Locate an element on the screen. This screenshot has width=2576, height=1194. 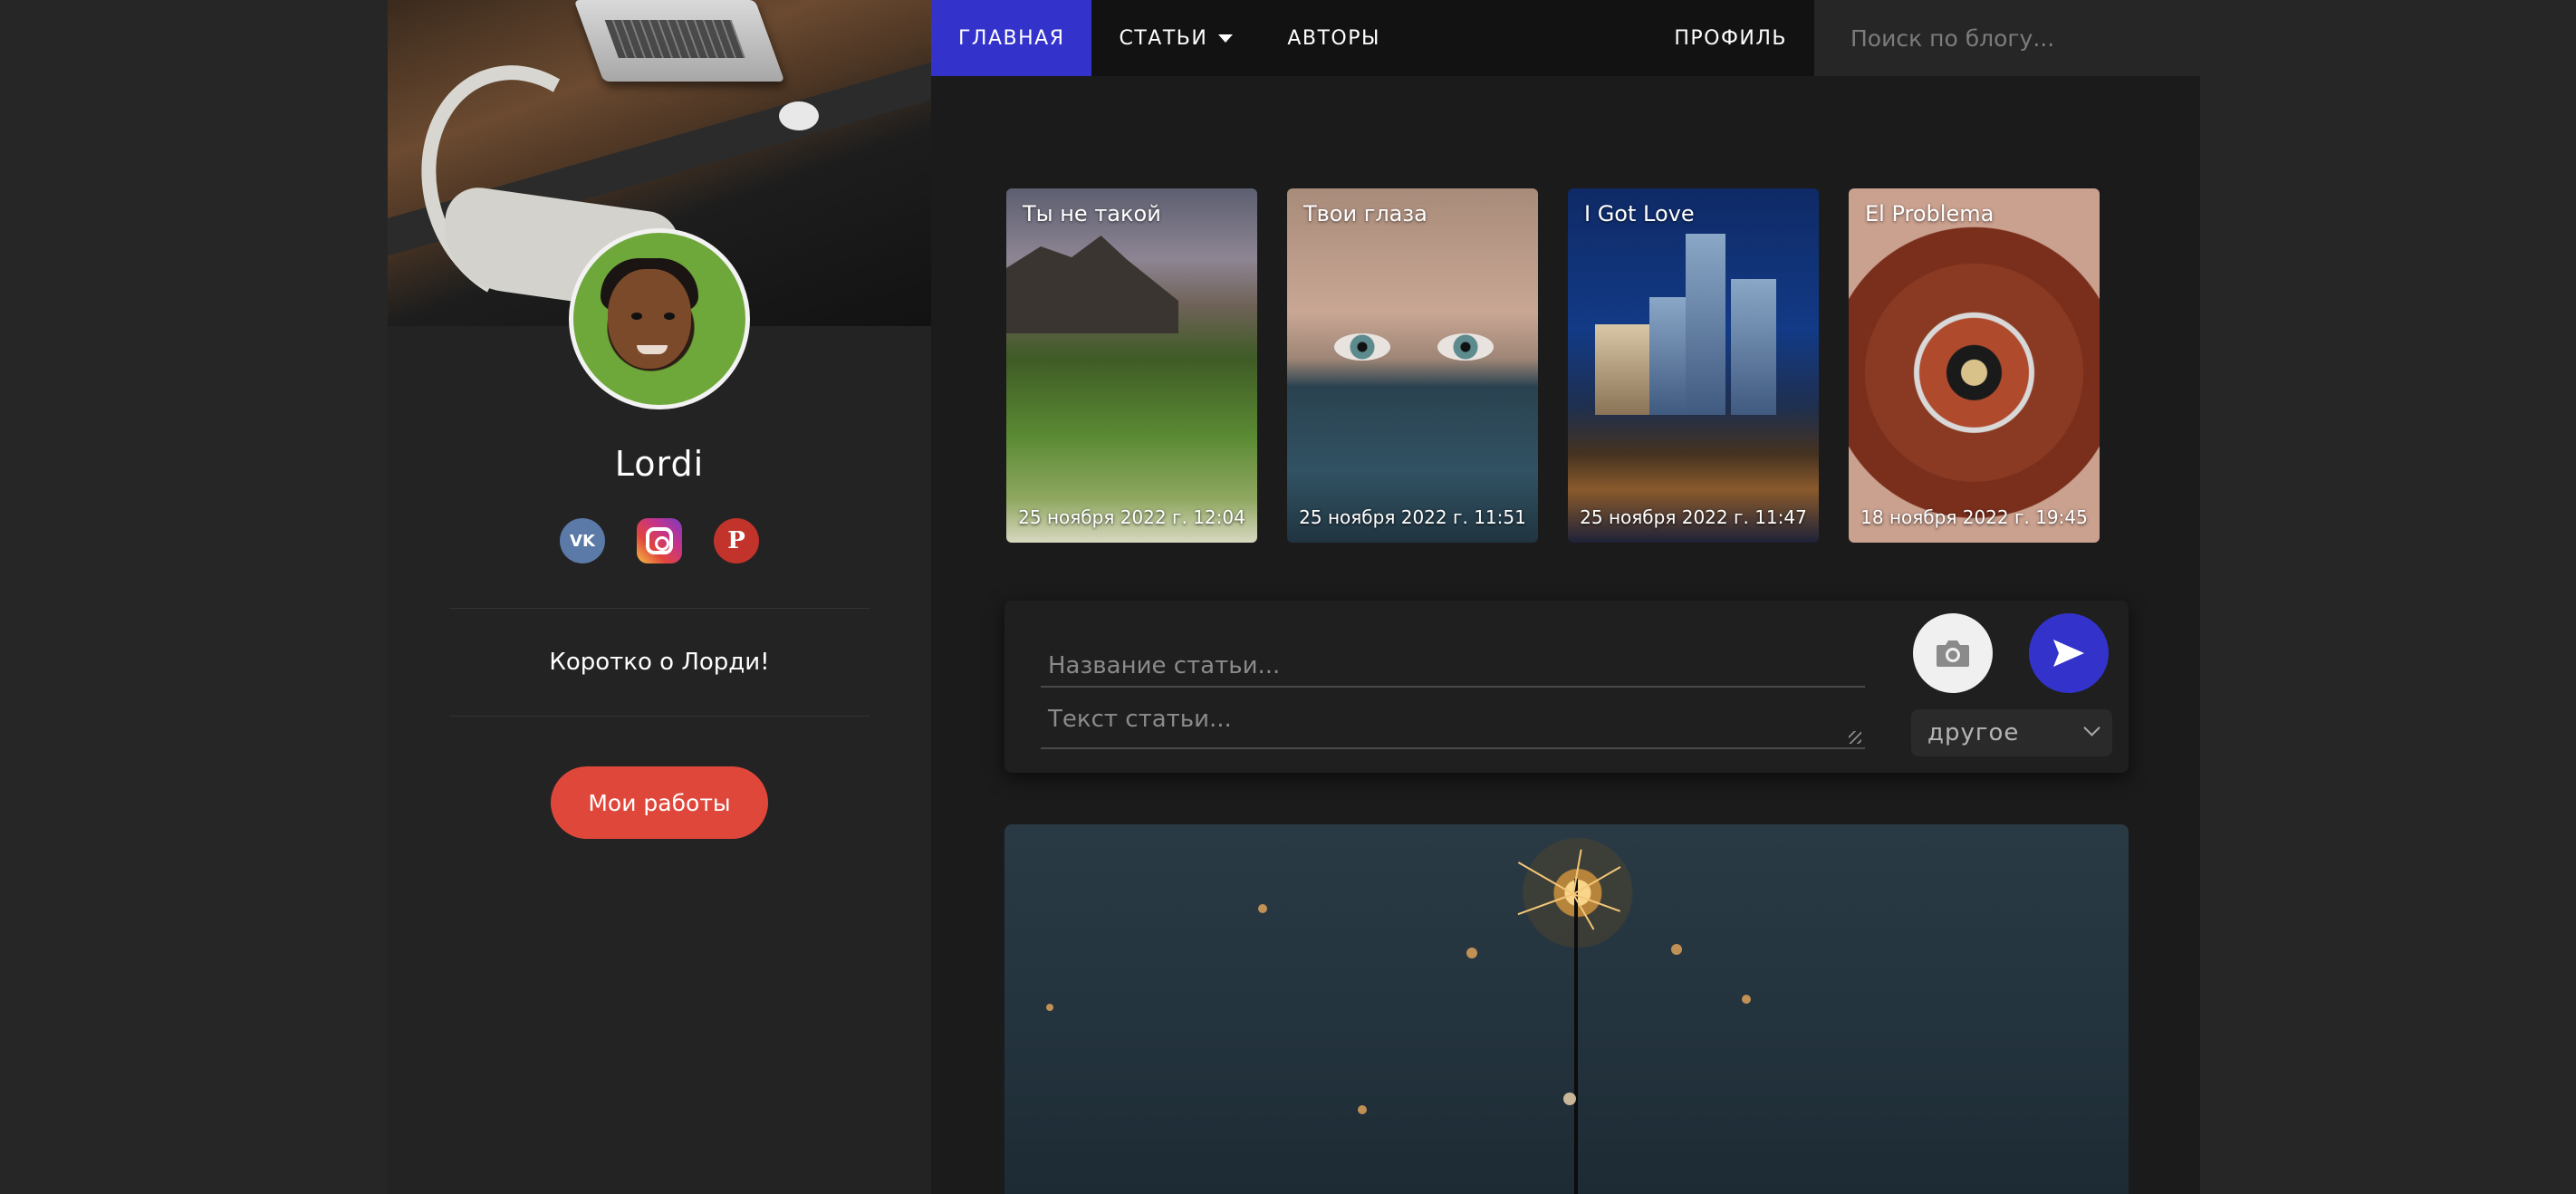
category-value: другое is located at coordinates (1973, 732).